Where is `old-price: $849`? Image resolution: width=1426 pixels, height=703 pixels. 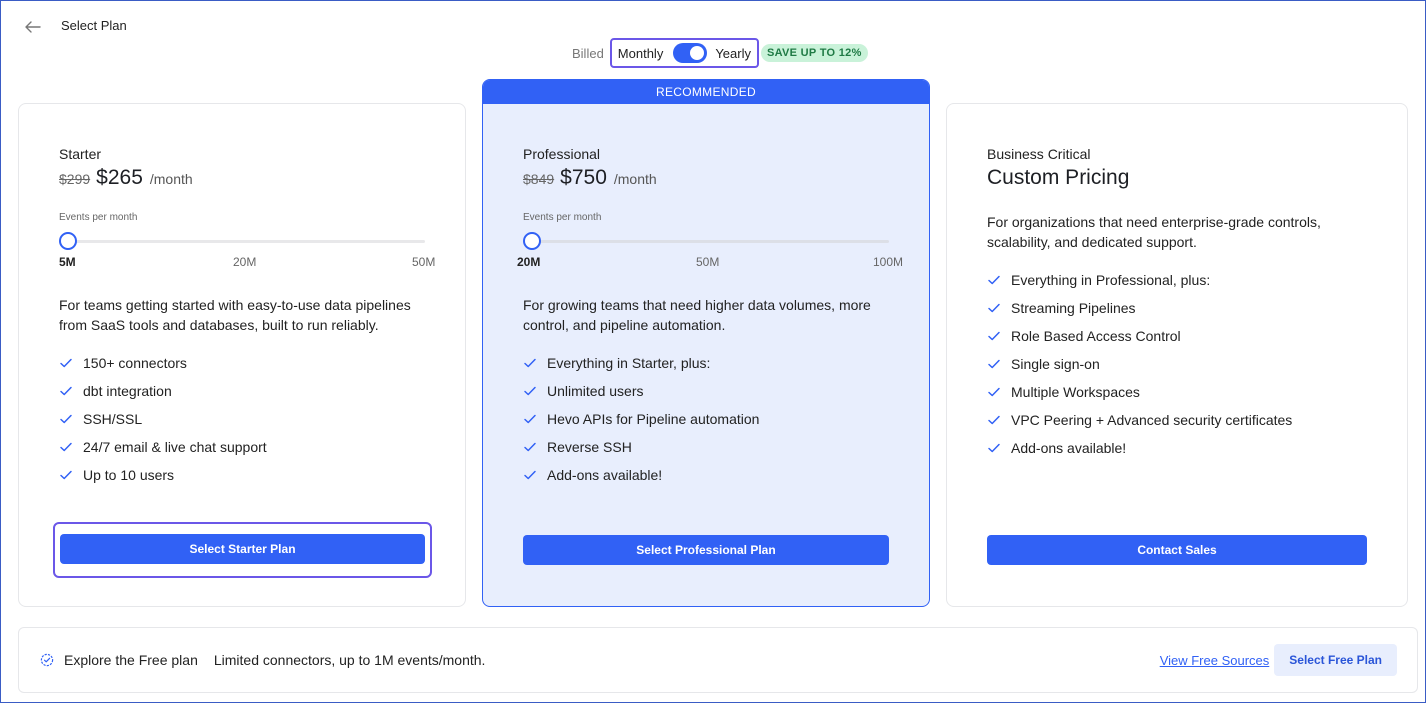
old-price: $849 is located at coordinates (539, 179).